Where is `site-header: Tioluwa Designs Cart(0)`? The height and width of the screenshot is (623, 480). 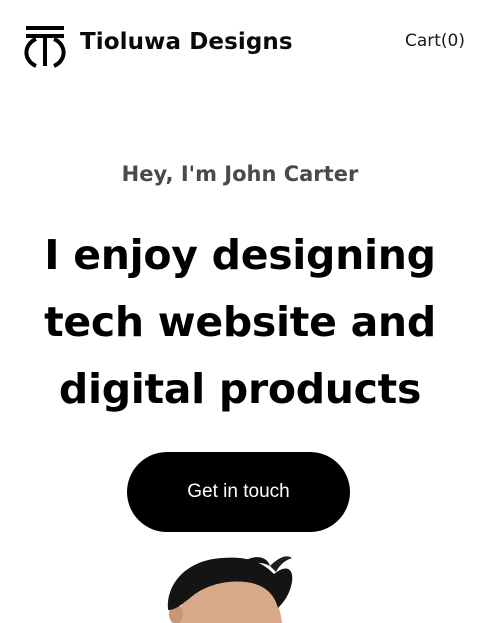 site-header: Tioluwa Designs Cart(0) is located at coordinates (240, 44).